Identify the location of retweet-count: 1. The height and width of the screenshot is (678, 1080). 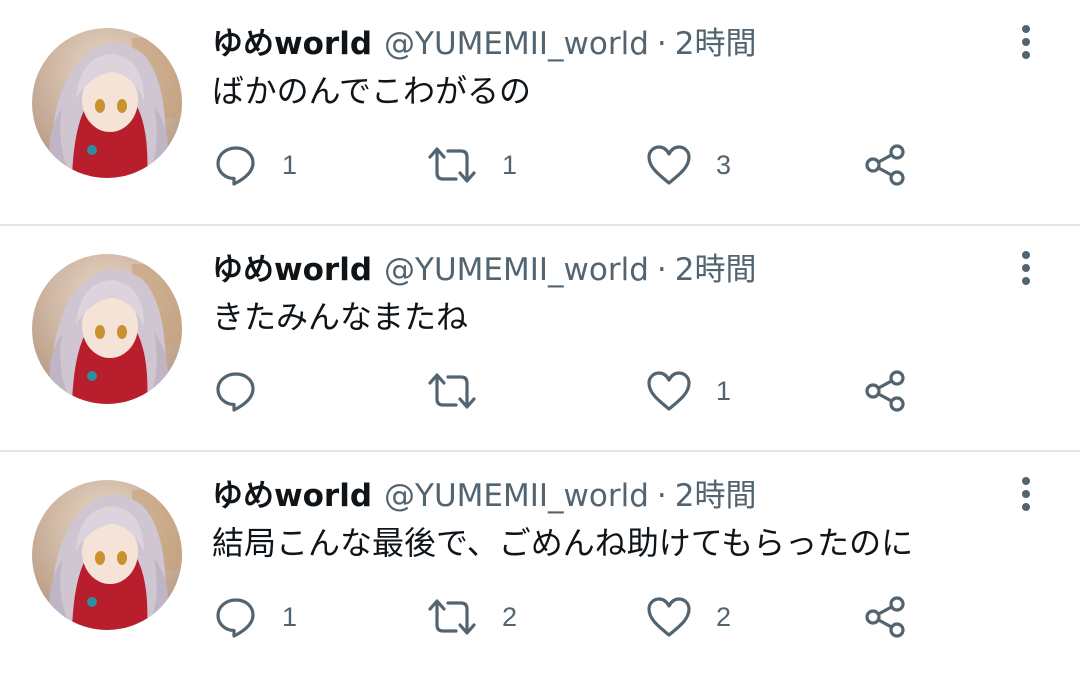
(510, 164).